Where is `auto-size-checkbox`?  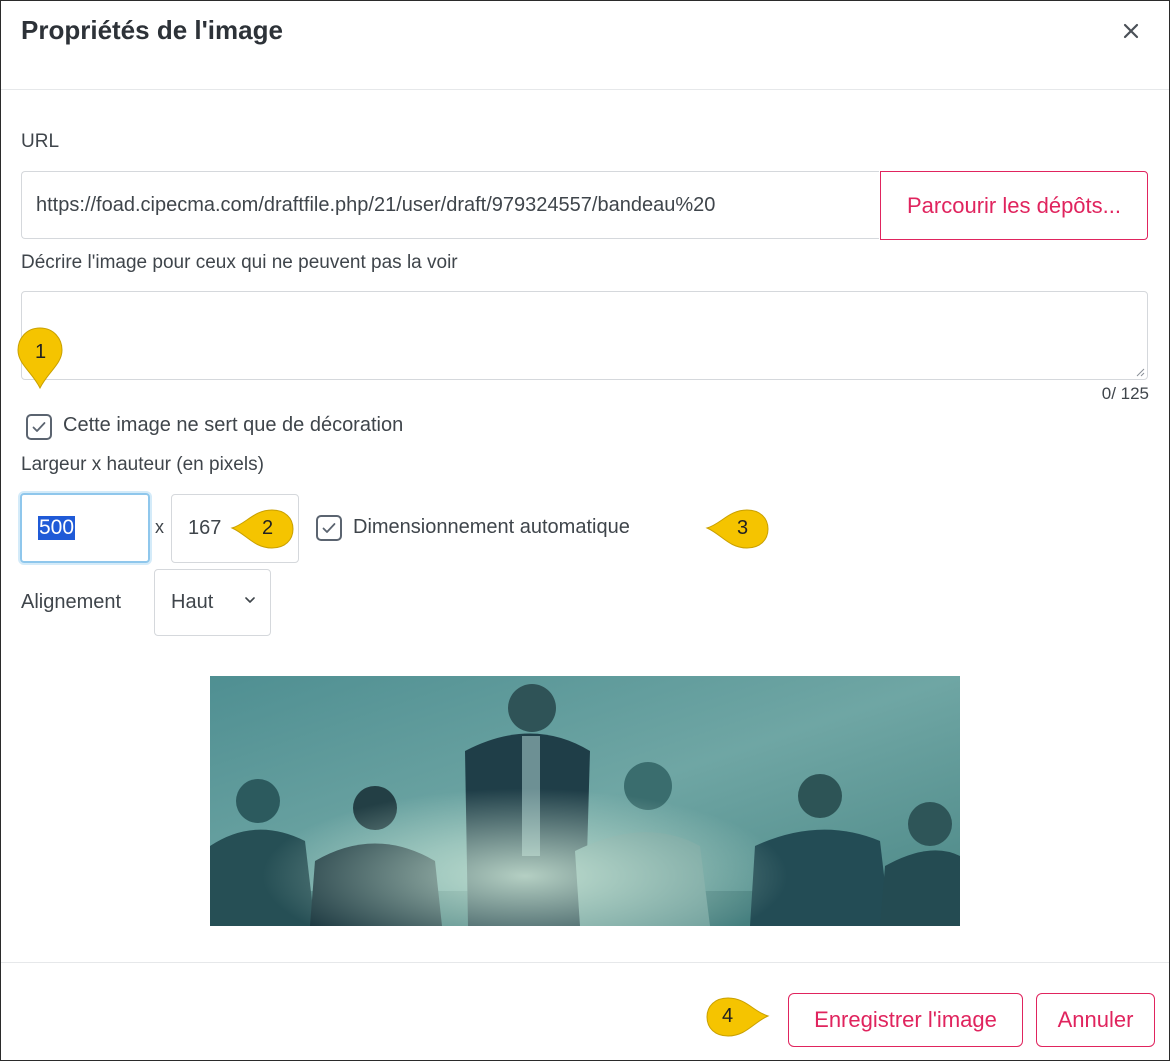
auto-size-checkbox is located at coordinates (329, 528).